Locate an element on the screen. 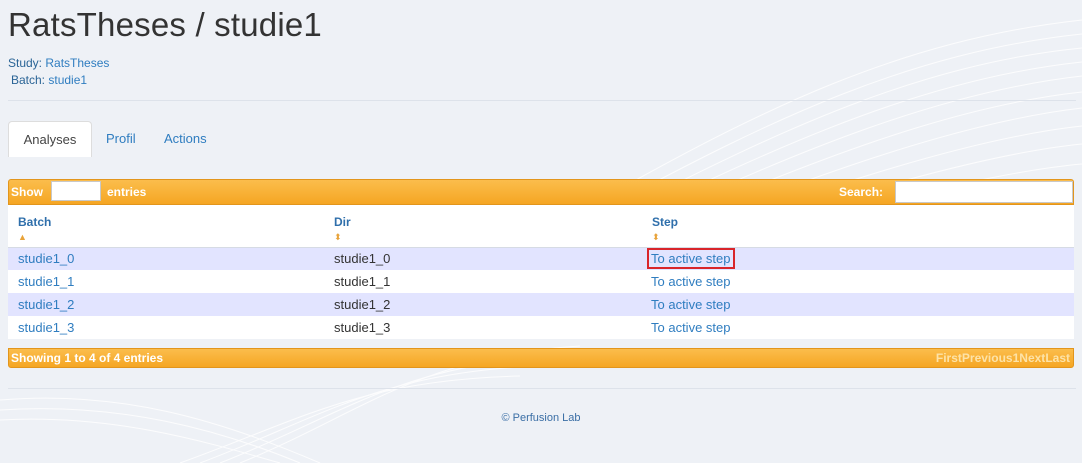 This screenshot has height=463, width=1082. copyright-text: © Perfusion Lab is located at coordinates (541, 418).